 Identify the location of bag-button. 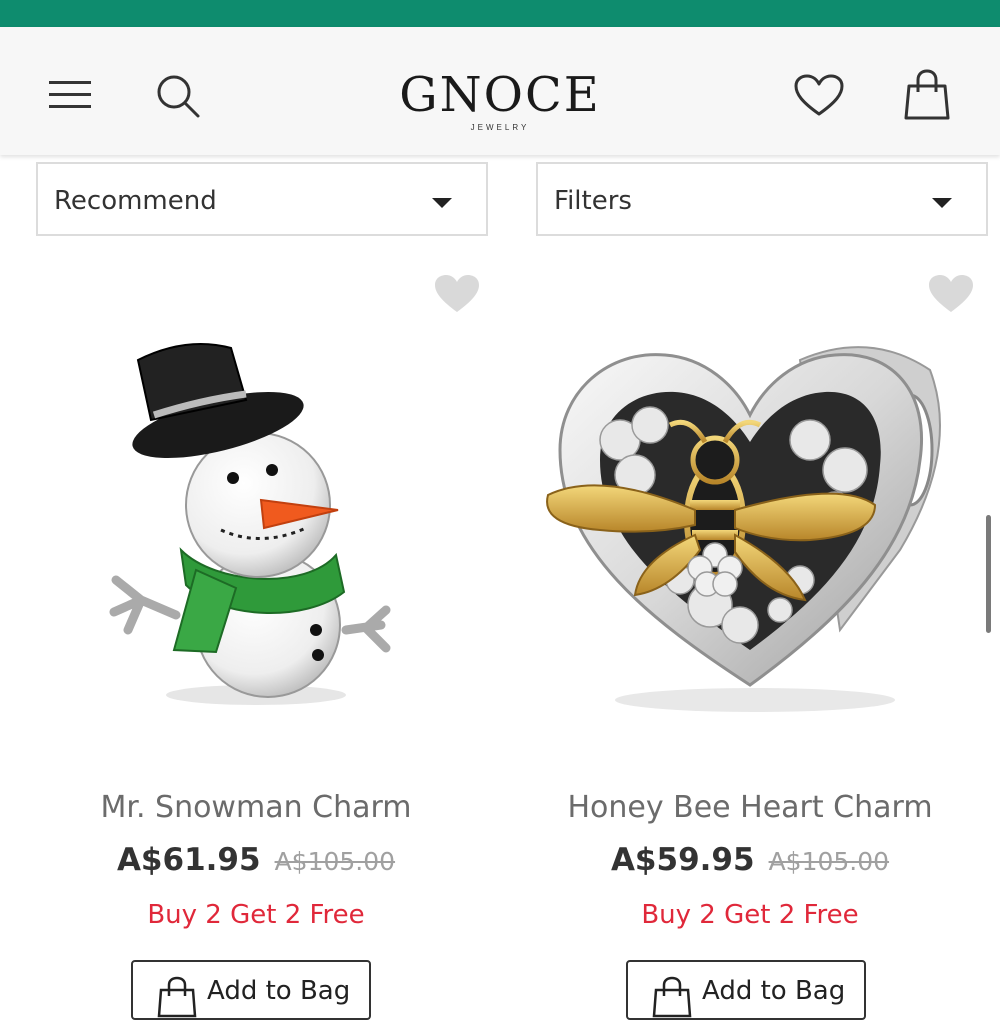
(927, 94).